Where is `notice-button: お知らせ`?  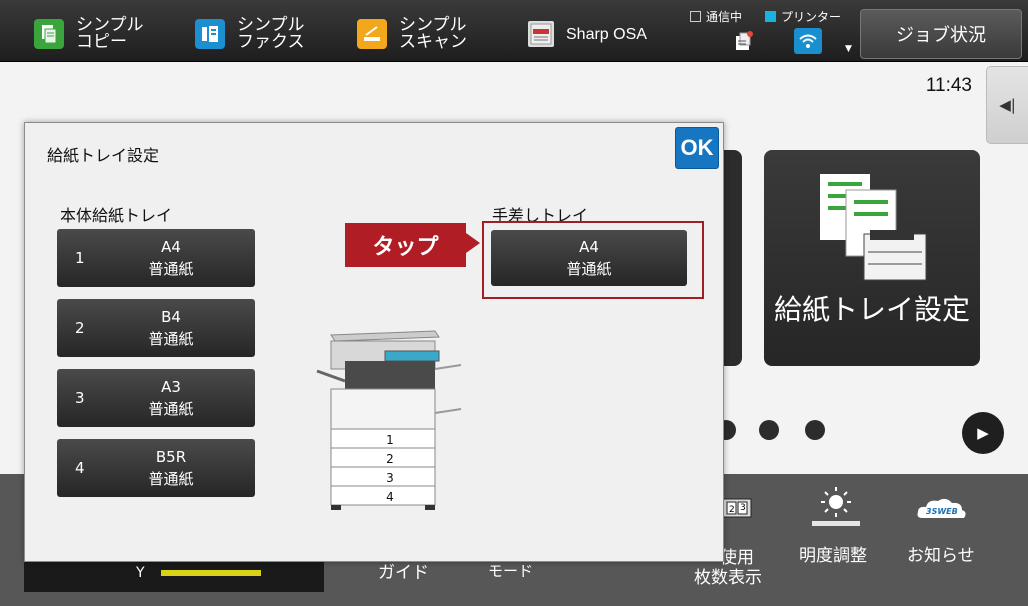
notice-button: お知らせ is located at coordinates (941, 556).